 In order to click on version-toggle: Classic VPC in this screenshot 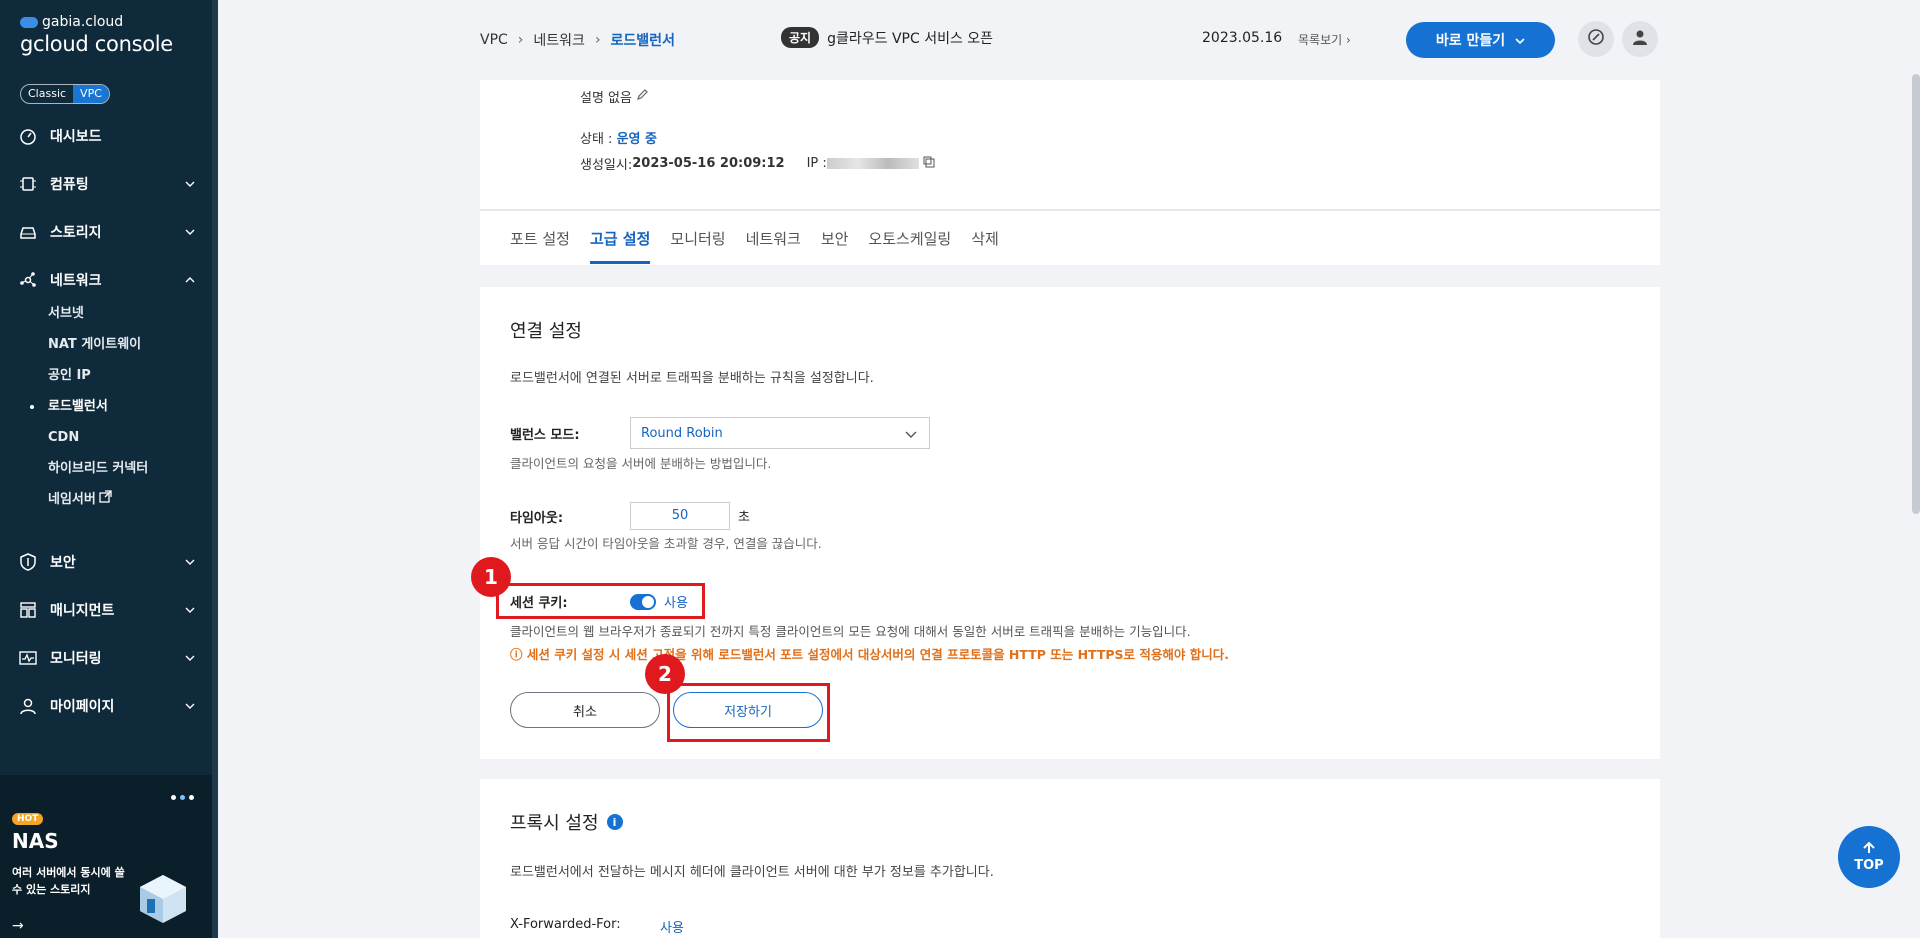, I will do `click(65, 94)`.